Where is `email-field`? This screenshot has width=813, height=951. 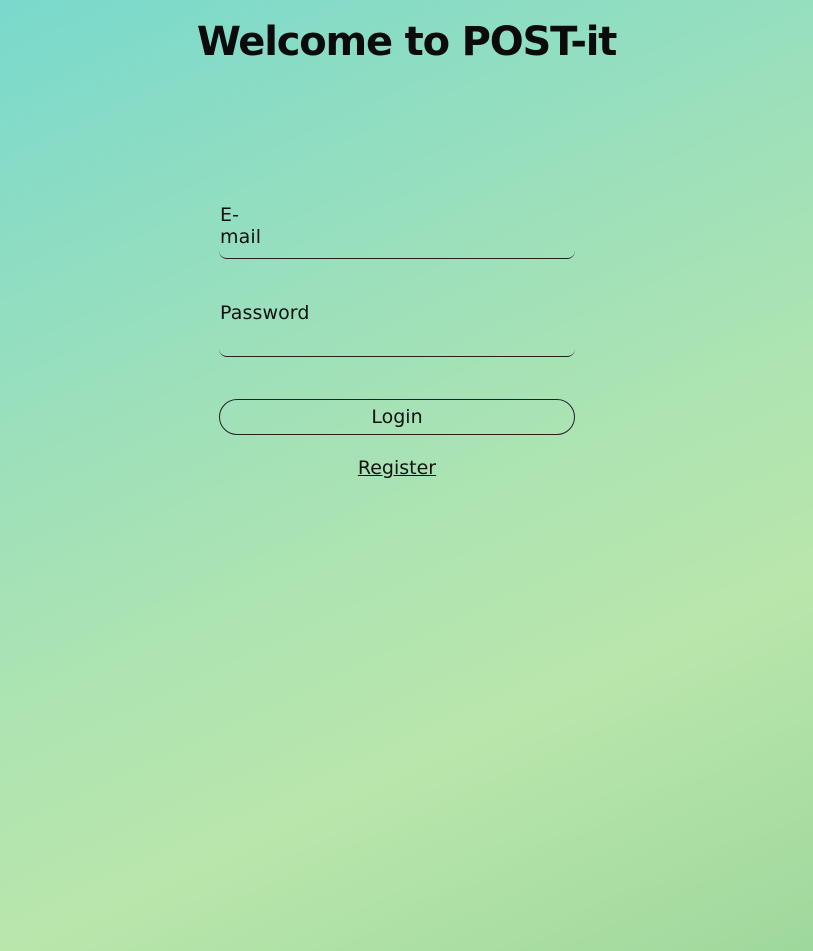 email-field is located at coordinates (397, 244).